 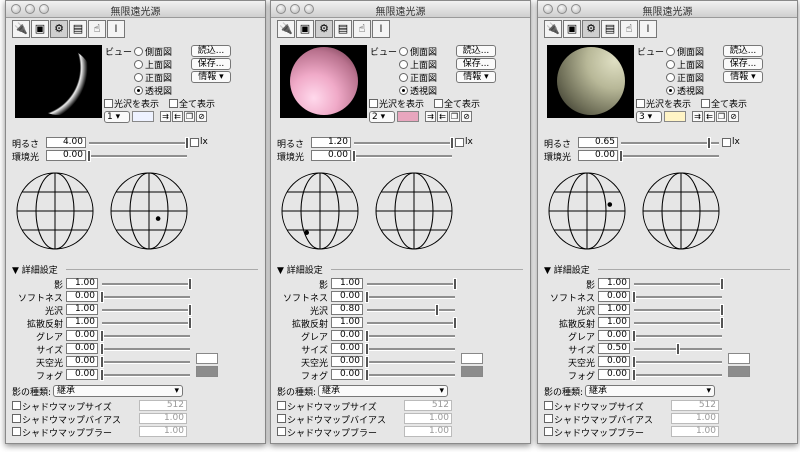 What do you see at coordinates (118, 391) in the screenshot?
I see `shadow-type-popup: 継承 ▾` at bounding box center [118, 391].